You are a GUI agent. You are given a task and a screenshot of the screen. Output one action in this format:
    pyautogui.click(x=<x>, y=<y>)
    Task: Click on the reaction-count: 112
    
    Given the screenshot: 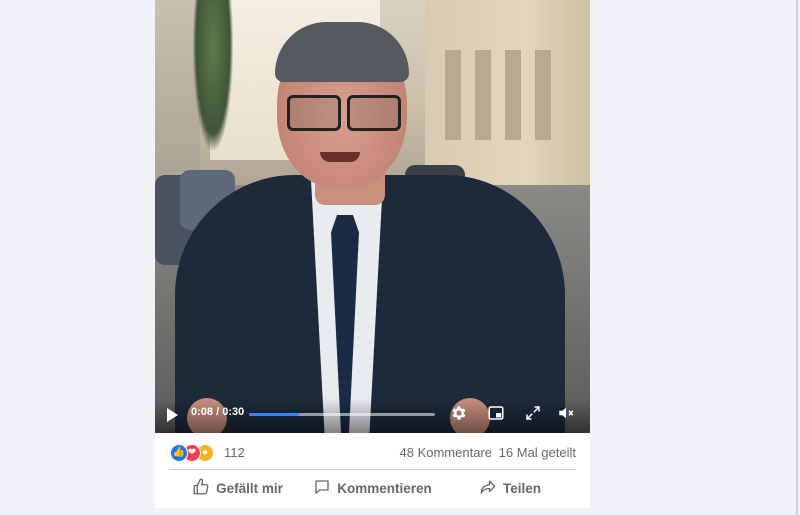 What is the action you would take?
    pyautogui.click(x=234, y=452)
    